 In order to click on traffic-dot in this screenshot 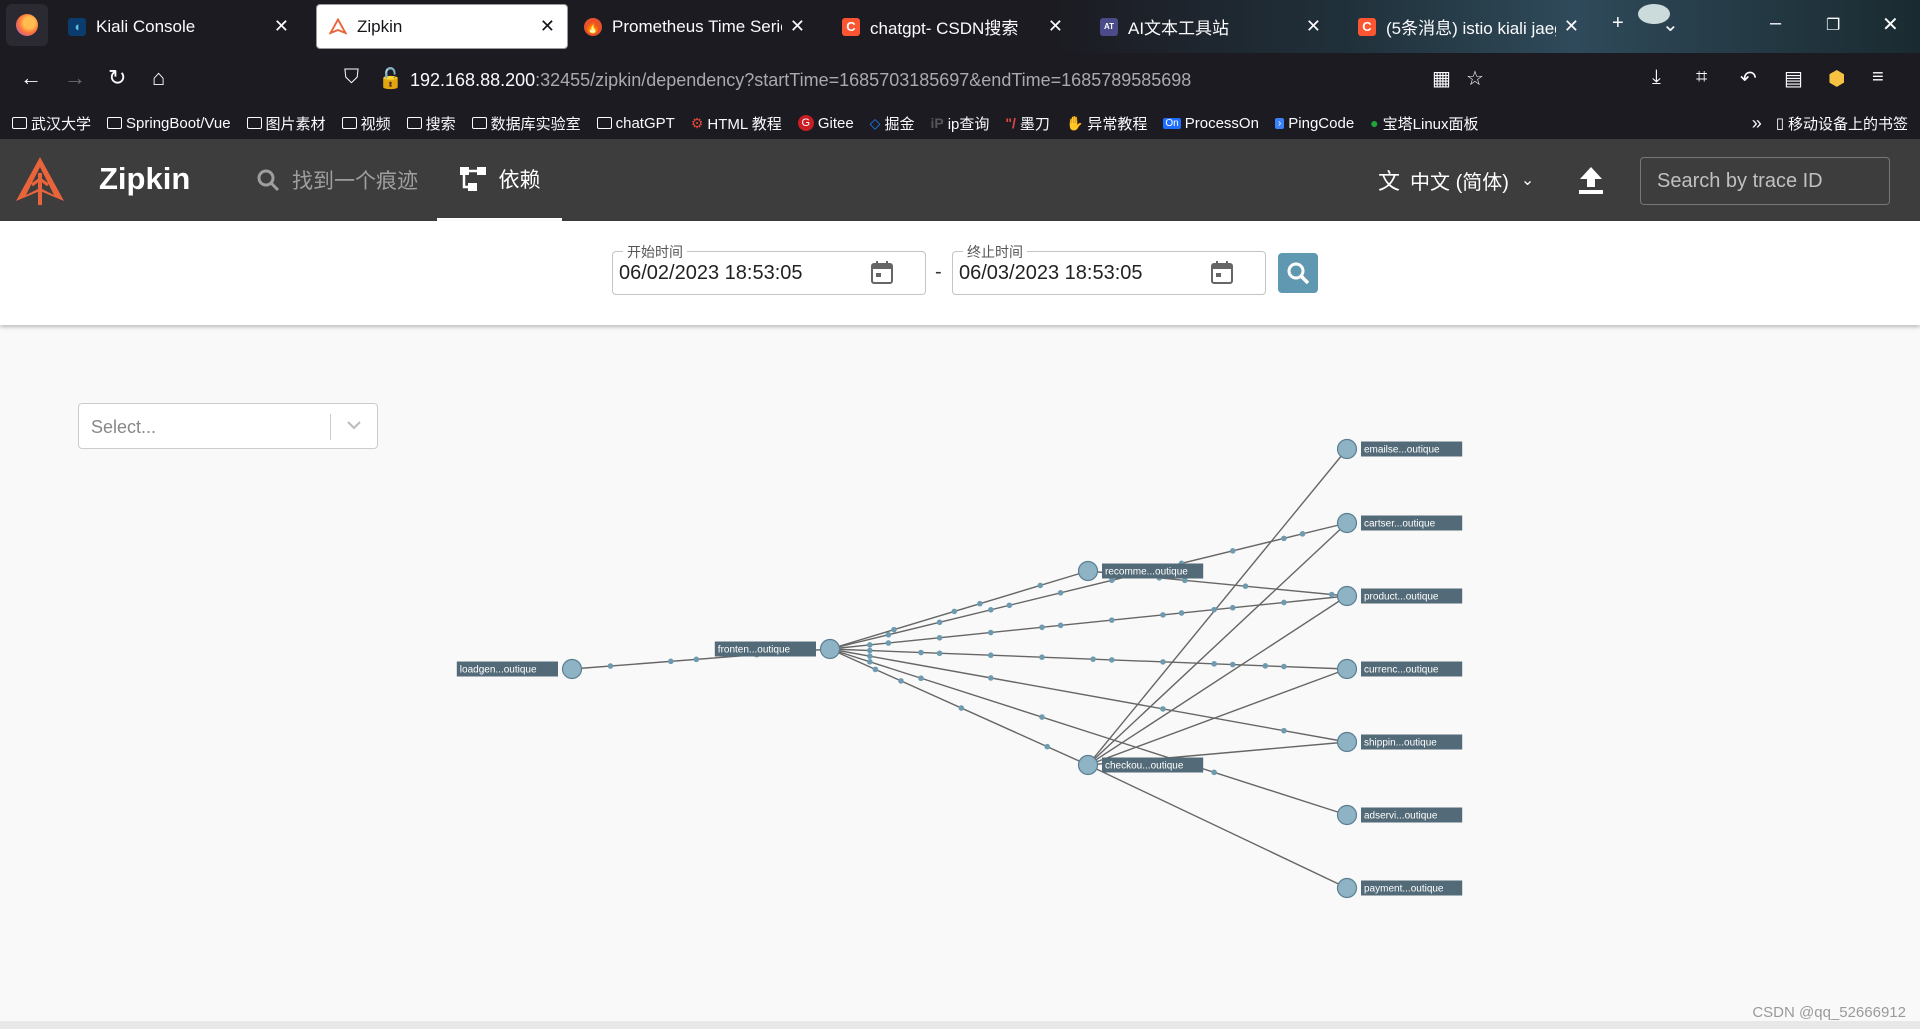, I will do `click(939, 622)`.